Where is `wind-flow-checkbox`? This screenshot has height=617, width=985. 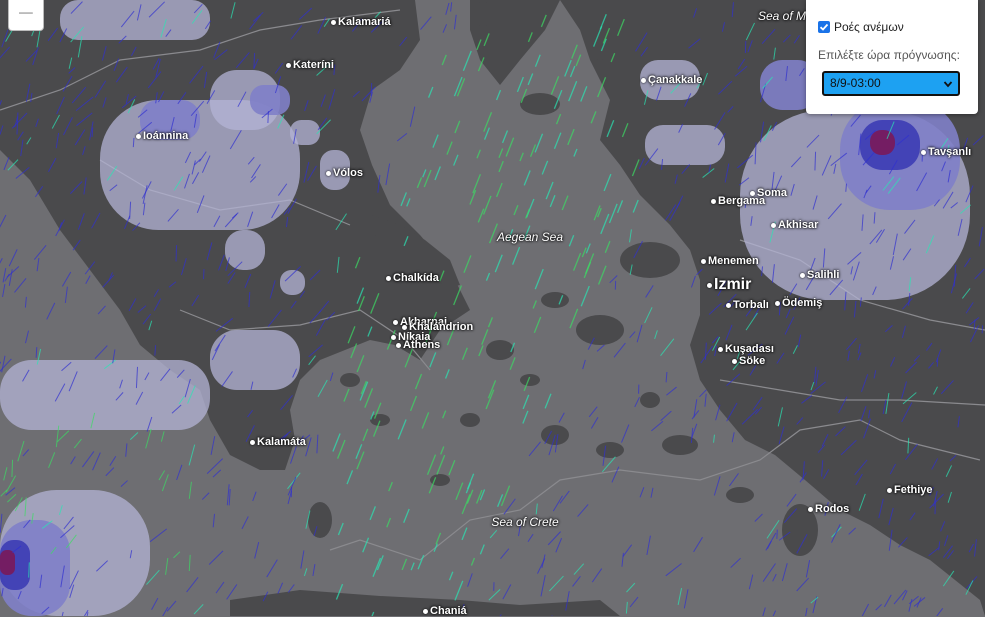
wind-flow-checkbox is located at coordinates (824, 27).